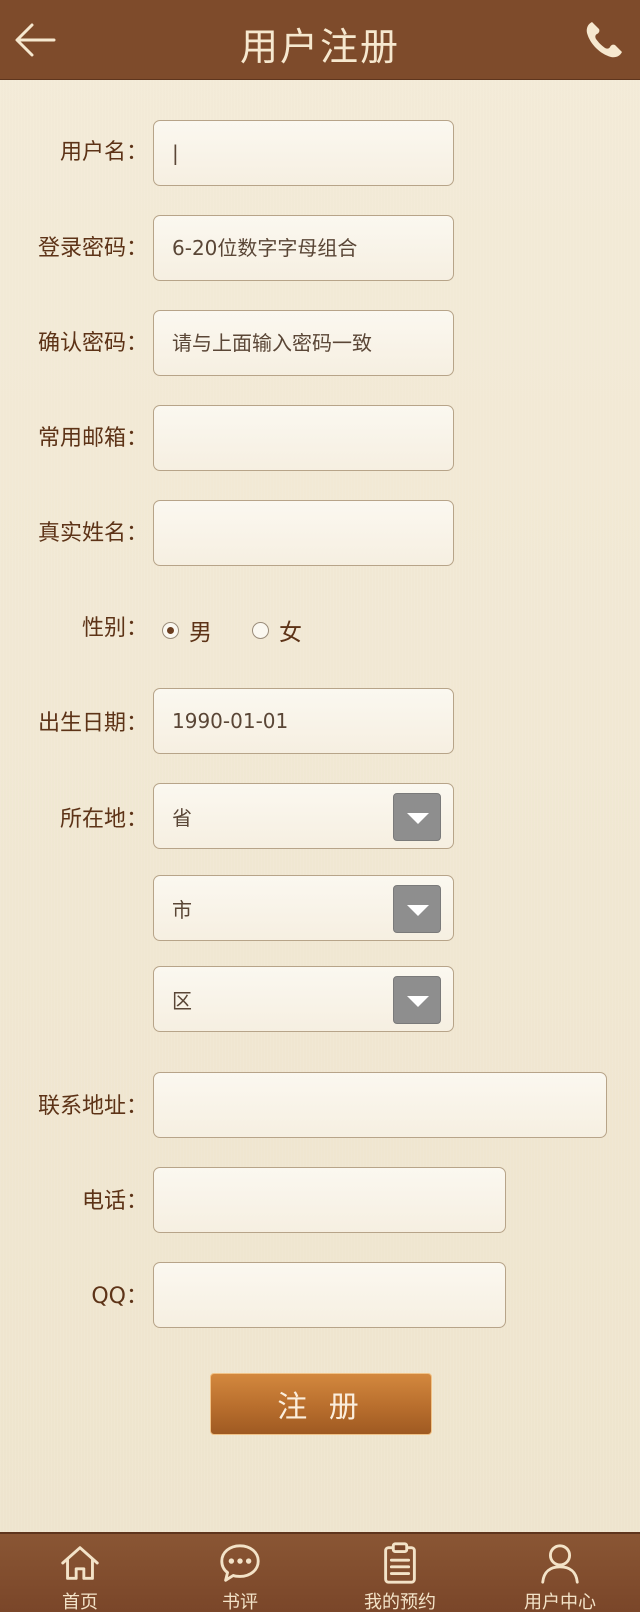 The width and height of the screenshot is (640, 1612). What do you see at coordinates (170, 630) in the screenshot?
I see `radio-button-checked` at bounding box center [170, 630].